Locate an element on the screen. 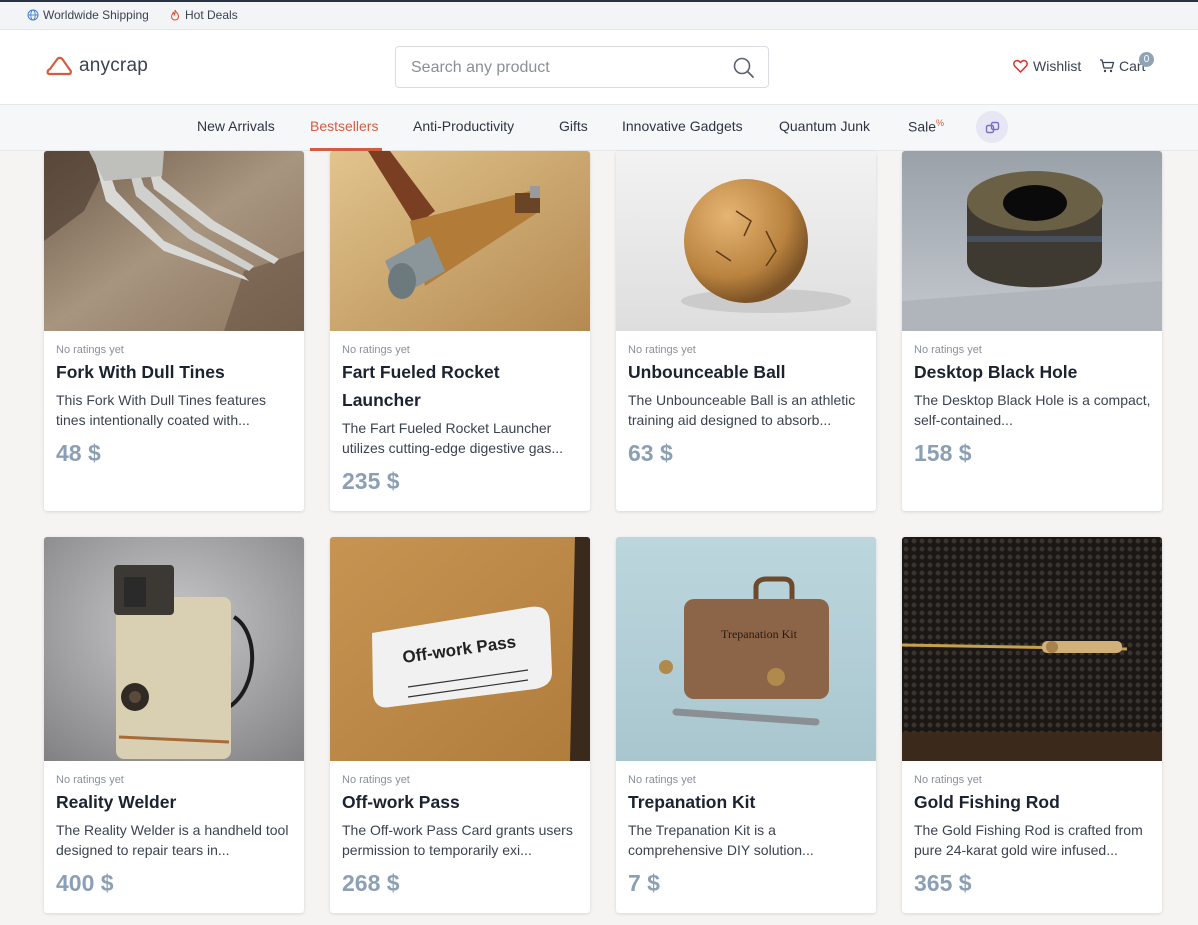 The height and width of the screenshot is (925, 1198). product-image: Off-work Pass is located at coordinates (460, 649).